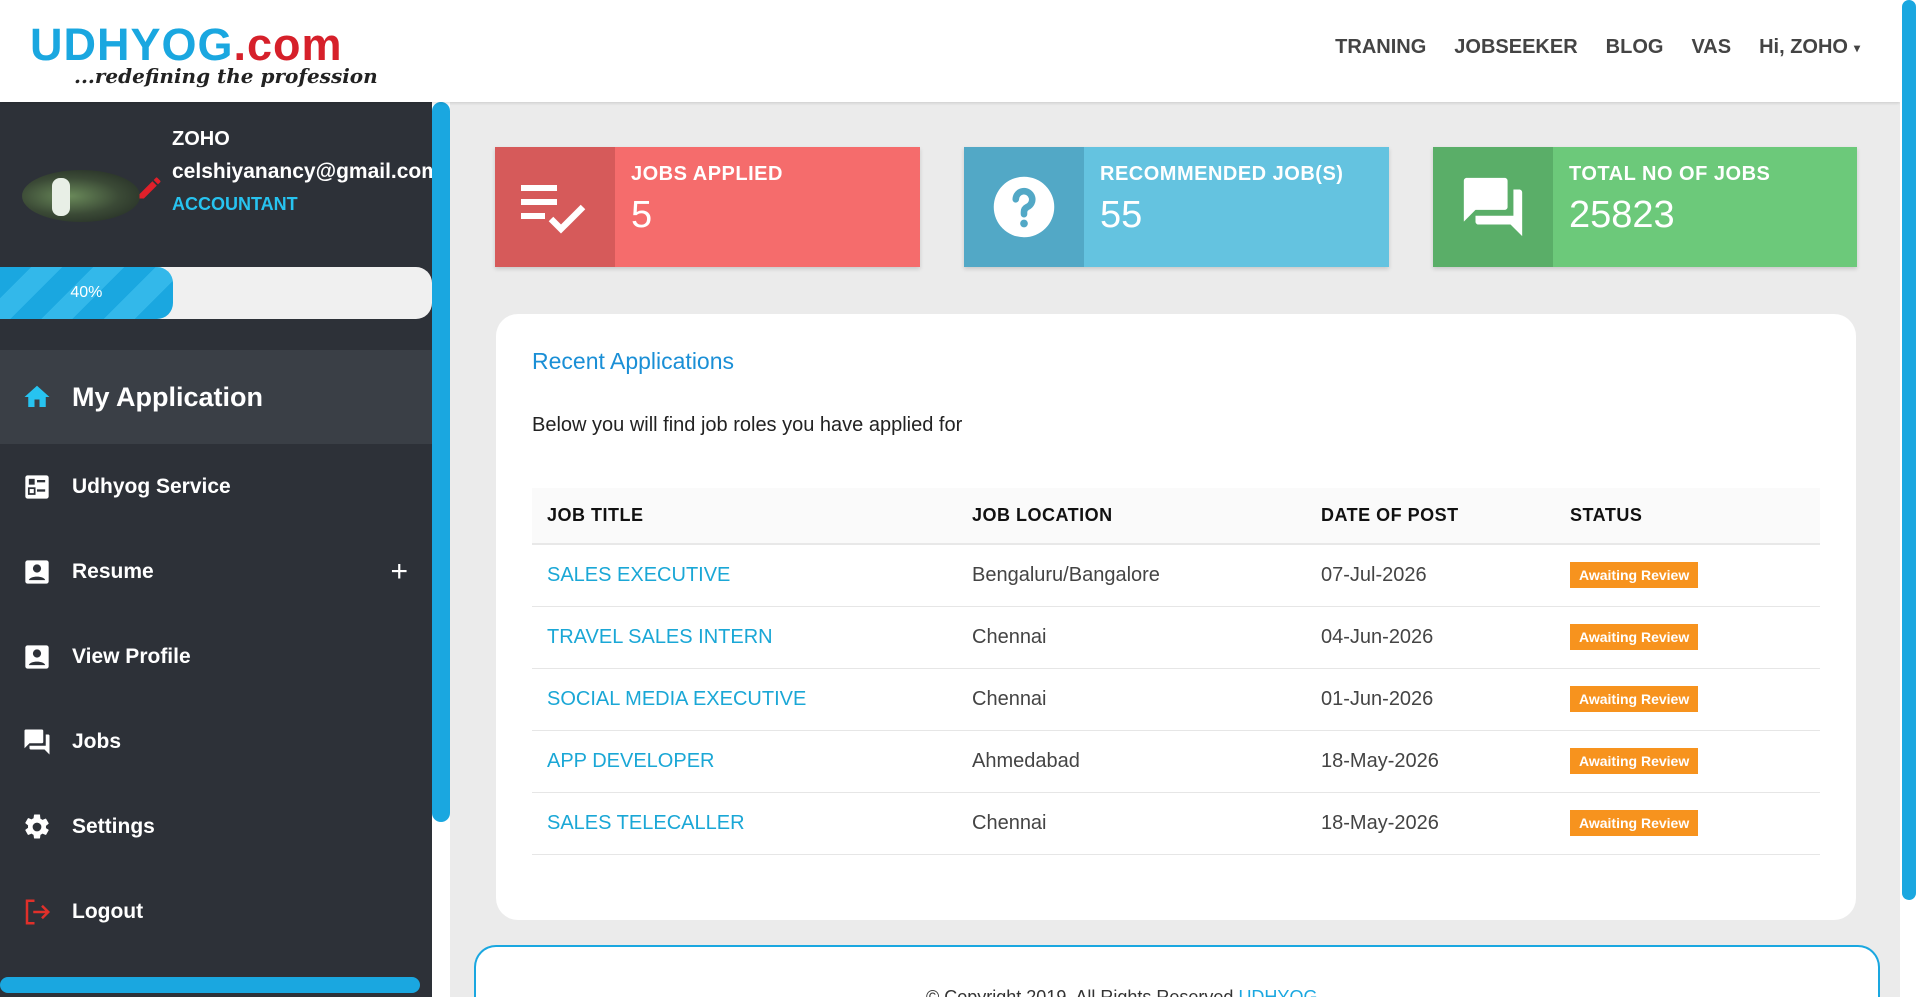  What do you see at coordinates (97, 741) in the screenshot?
I see `sidebar-item-label: Jobs` at bounding box center [97, 741].